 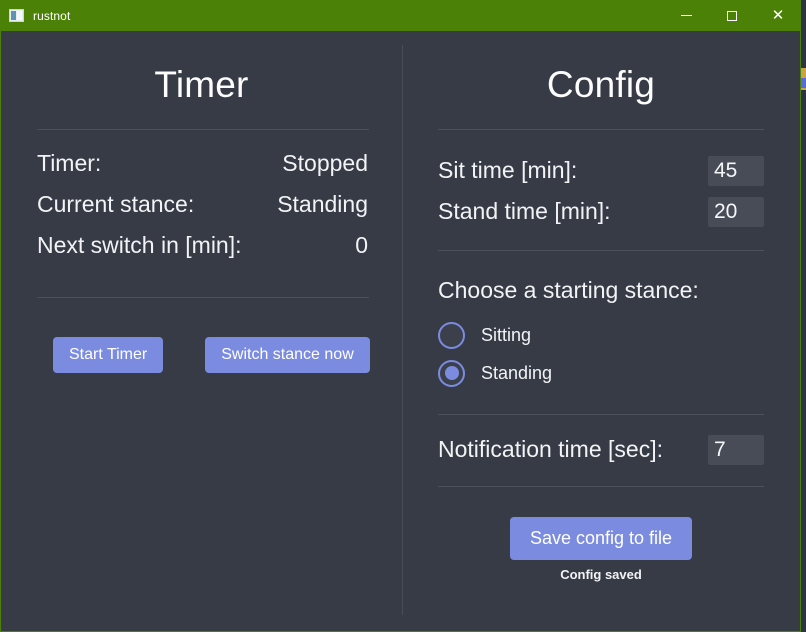 What do you see at coordinates (508, 170) in the screenshot?
I see `sit-time-label: Sit time [min]:` at bounding box center [508, 170].